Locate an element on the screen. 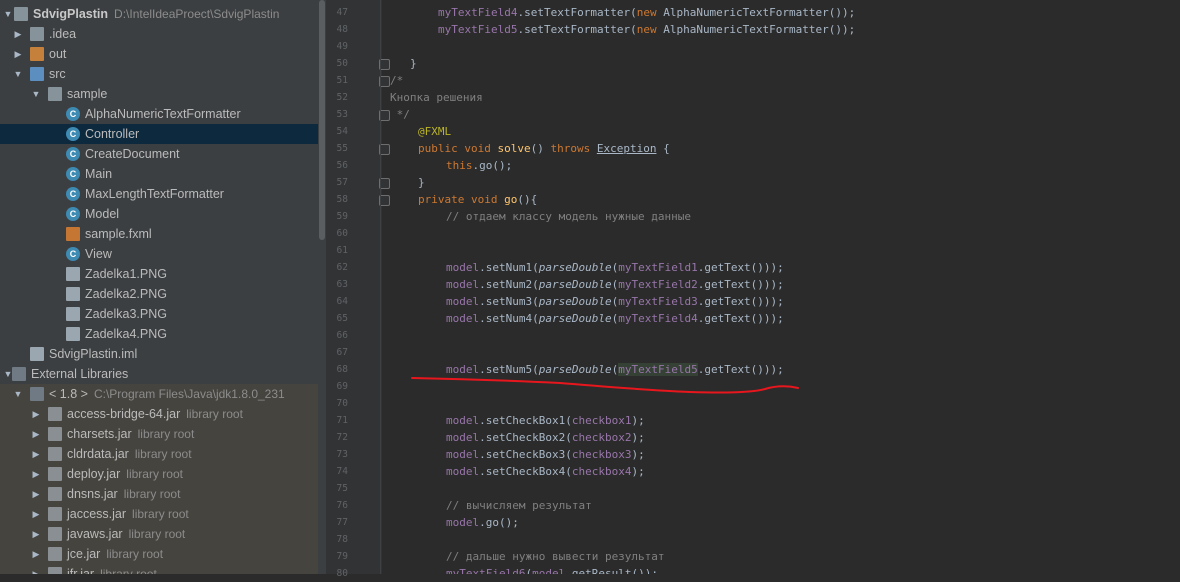 This screenshot has height=582, width=1180. code-line: Кнопка решения is located at coordinates (436, 97).